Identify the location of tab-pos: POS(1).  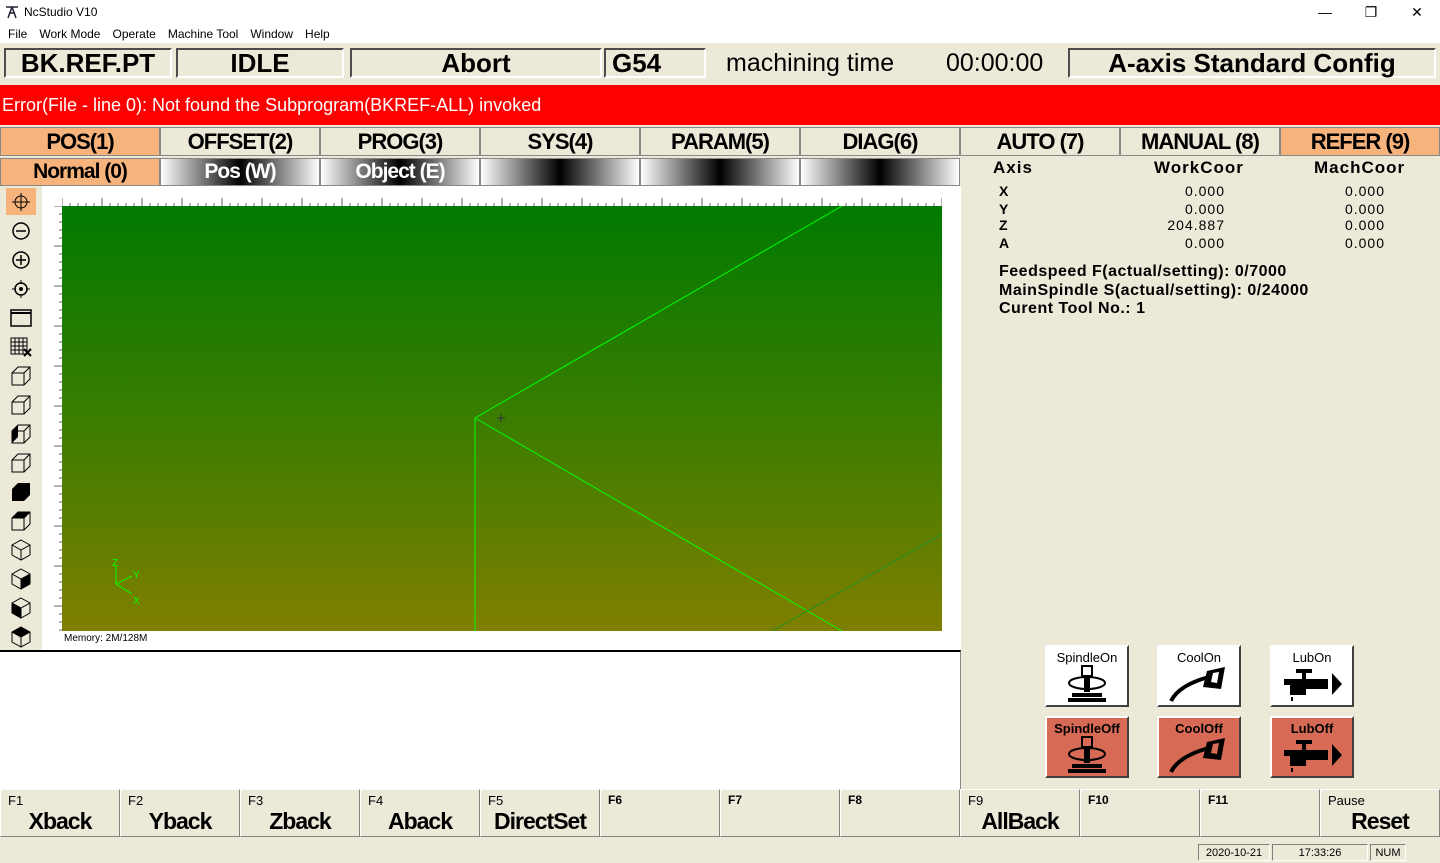
(80, 141).